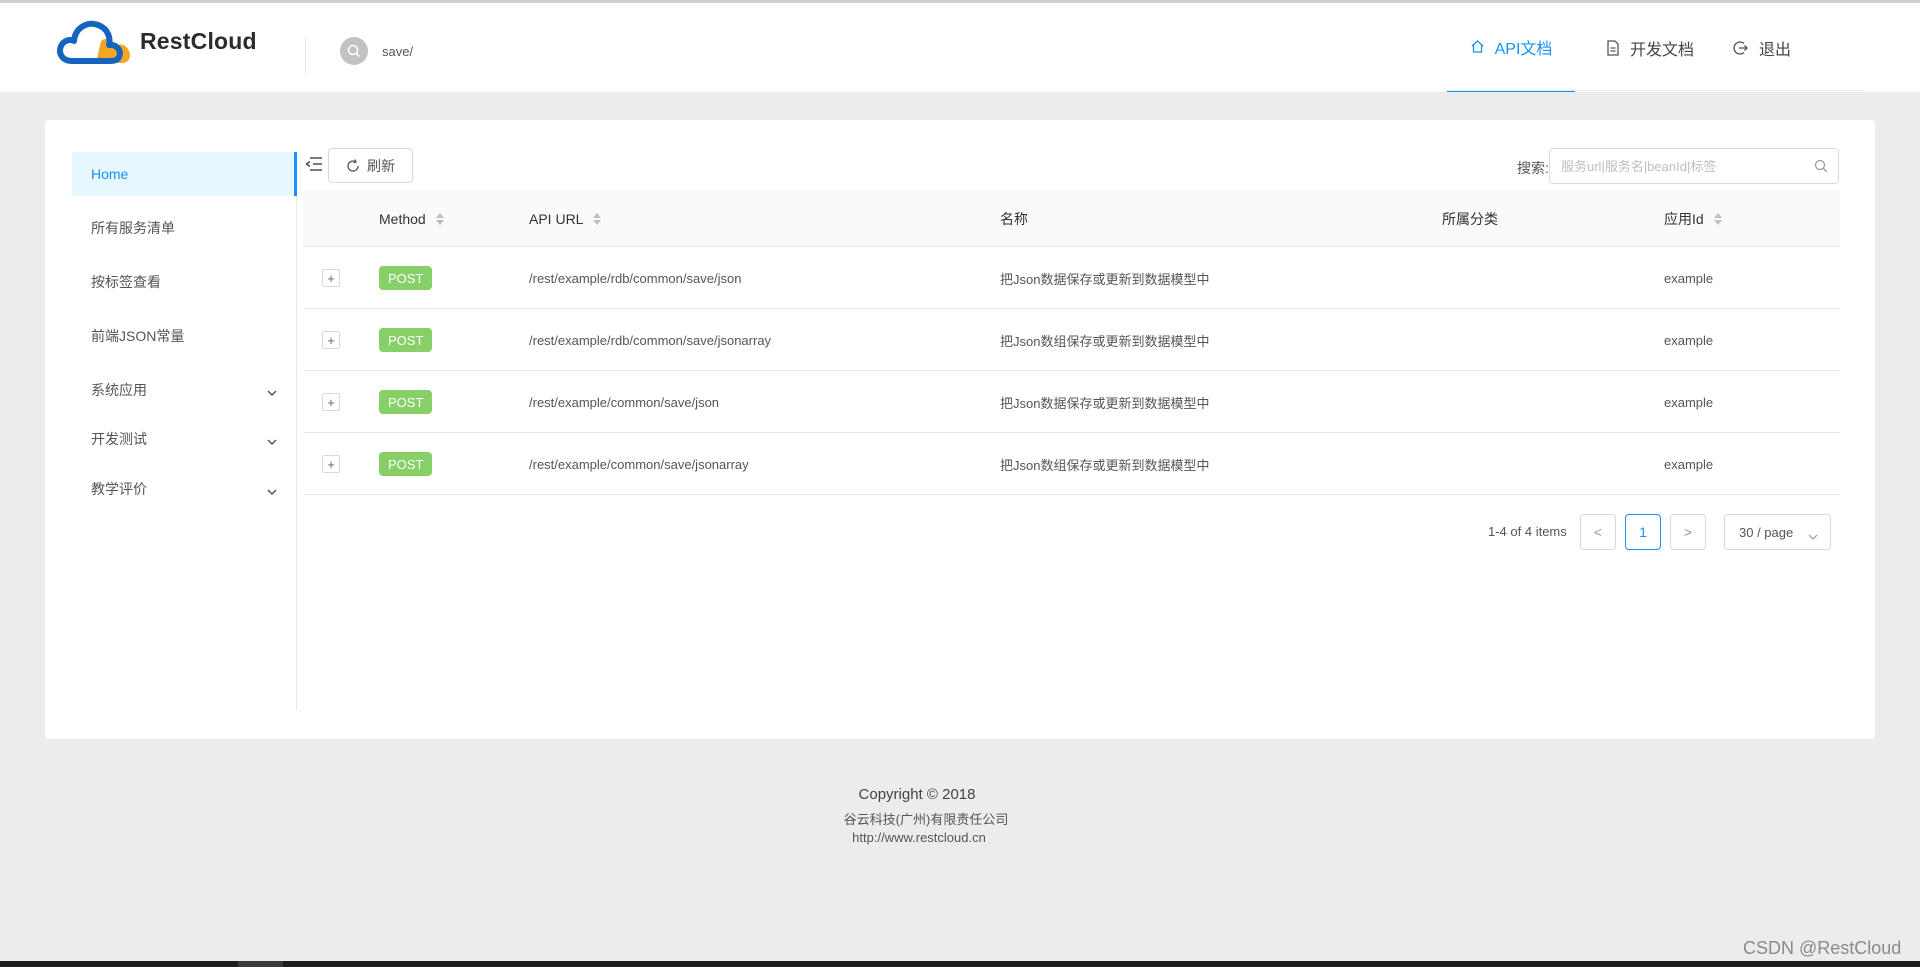 This screenshot has height=967, width=1920. What do you see at coordinates (119, 439) in the screenshot?
I see `sidebar-item-label: 开发测试` at bounding box center [119, 439].